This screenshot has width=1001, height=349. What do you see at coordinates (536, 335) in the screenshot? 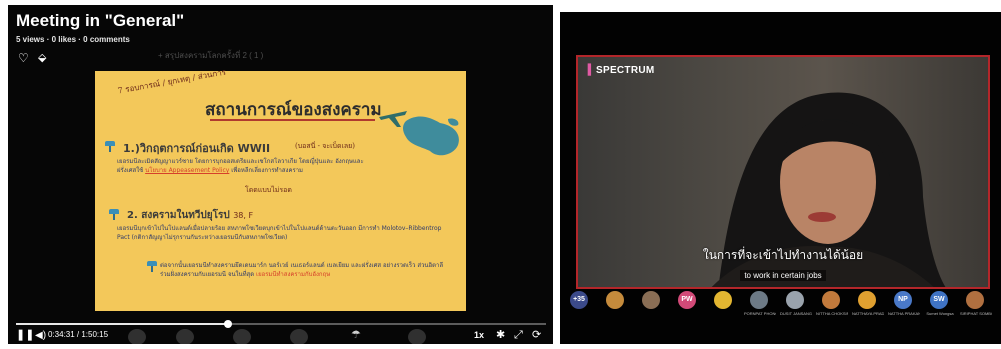
I see `share-icon: ⟳` at bounding box center [536, 335].